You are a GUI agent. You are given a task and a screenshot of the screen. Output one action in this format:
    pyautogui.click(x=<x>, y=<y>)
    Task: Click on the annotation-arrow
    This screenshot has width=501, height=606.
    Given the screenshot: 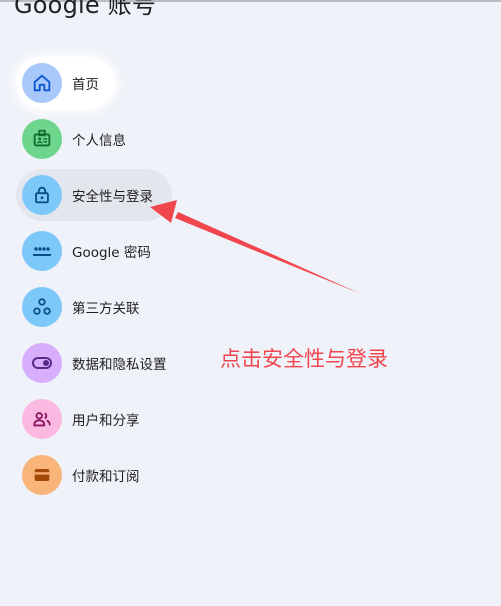 What is the action you would take?
    pyautogui.click(x=255, y=247)
    